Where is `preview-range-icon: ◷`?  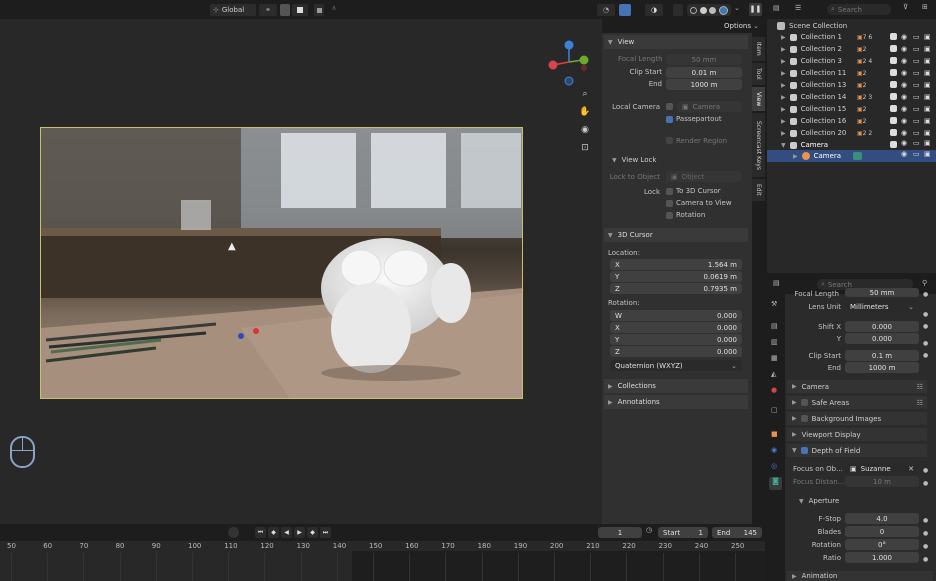
preview-range-icon: ◷ is located at coordinates (649, 530).